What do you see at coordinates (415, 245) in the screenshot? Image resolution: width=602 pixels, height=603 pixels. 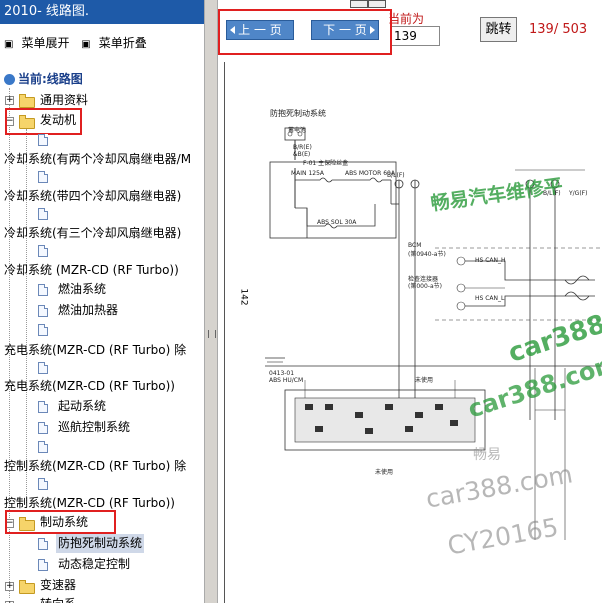 I see `label-bcm: BCM` at bounding box center [415, 245].